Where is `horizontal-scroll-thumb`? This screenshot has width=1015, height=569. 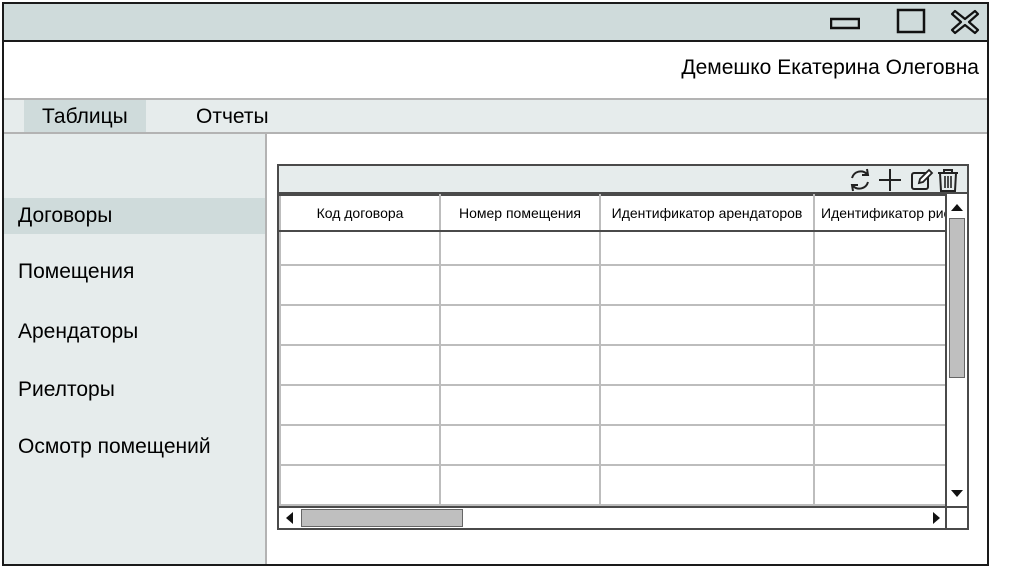 horizontal-scroll-thumb is located at coordinates (382, 518).